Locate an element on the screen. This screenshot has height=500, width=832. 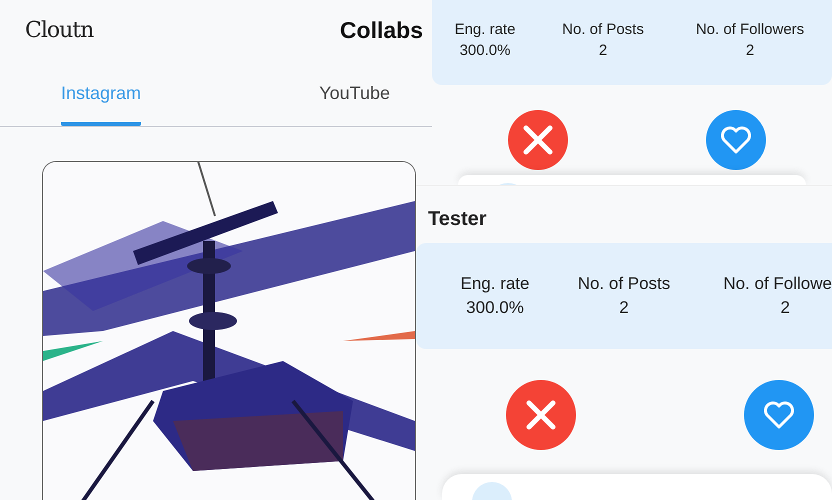
stat-label: No. of Followe is located at coordinates (777, 284).